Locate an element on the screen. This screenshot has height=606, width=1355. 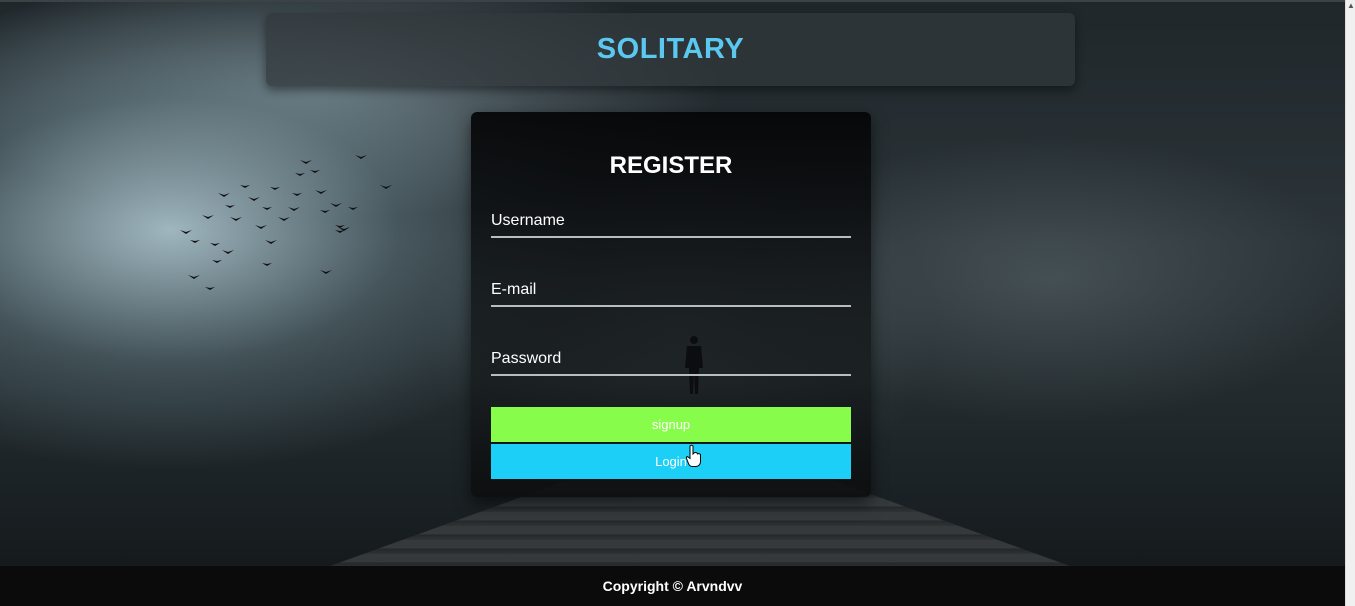
username-field is located at coordinates (671, 221).